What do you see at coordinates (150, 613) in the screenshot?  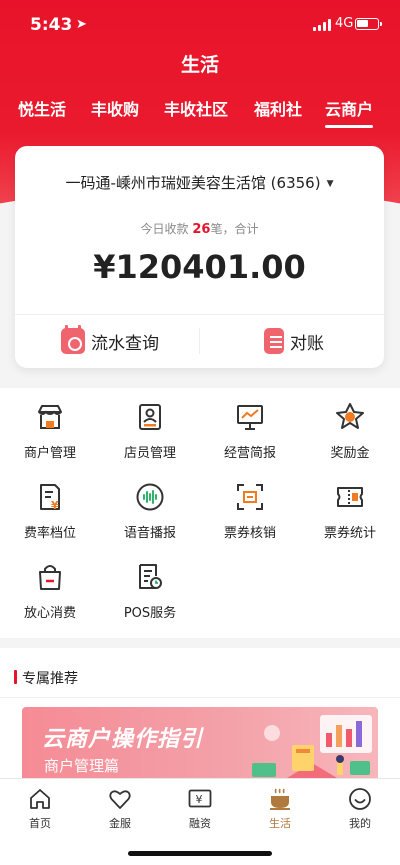 I see `service-label: POS服务` at bounding box center [150, 613].